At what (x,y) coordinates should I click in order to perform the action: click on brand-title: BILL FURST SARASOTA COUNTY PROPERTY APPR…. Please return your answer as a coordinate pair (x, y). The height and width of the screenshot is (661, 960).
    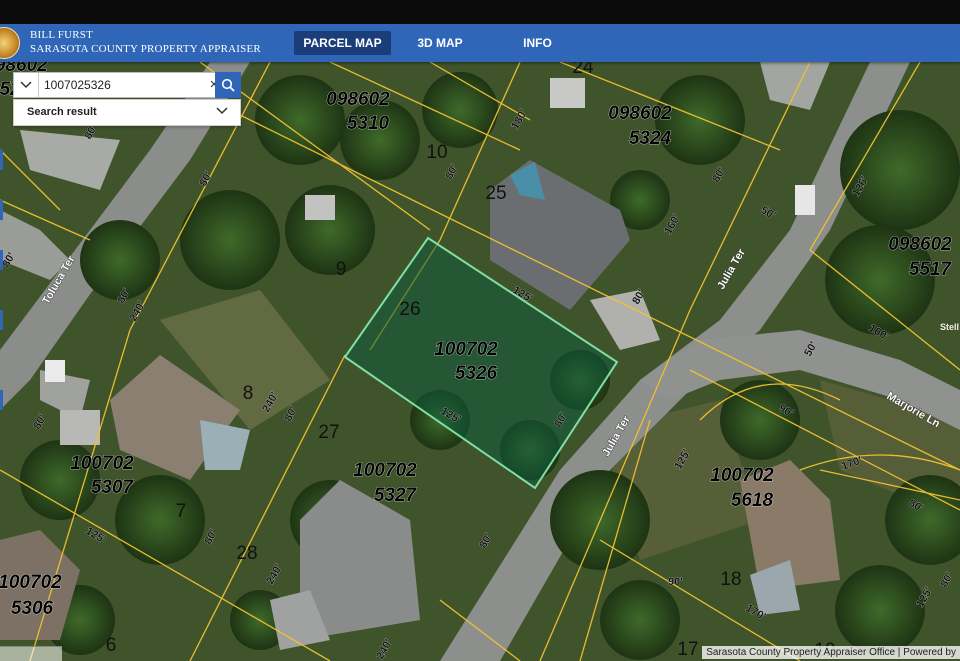
    Looking at the image, I should click on (145, 42).